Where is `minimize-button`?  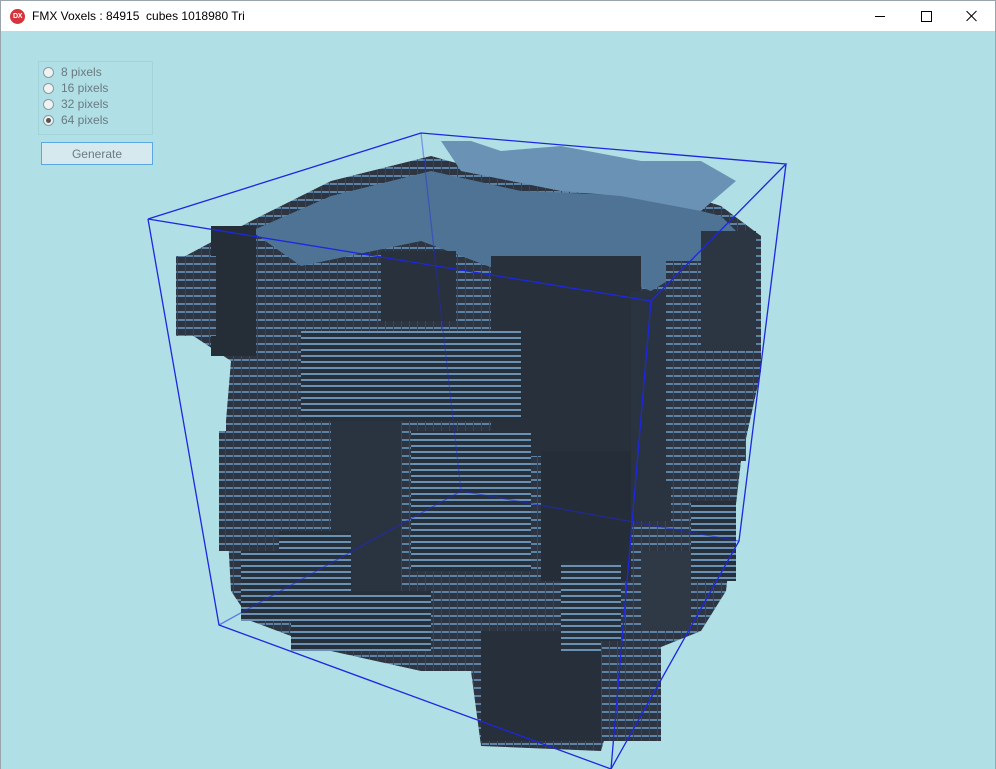
minimize-button is located at coordinates (880, 16).